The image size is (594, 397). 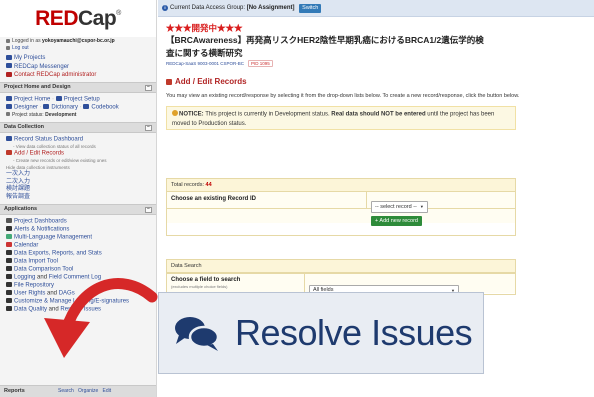 What do you see at coordinates (14, 391) in the screenshot?
I see `section-title: Reports` at bounding box center [14, 391].